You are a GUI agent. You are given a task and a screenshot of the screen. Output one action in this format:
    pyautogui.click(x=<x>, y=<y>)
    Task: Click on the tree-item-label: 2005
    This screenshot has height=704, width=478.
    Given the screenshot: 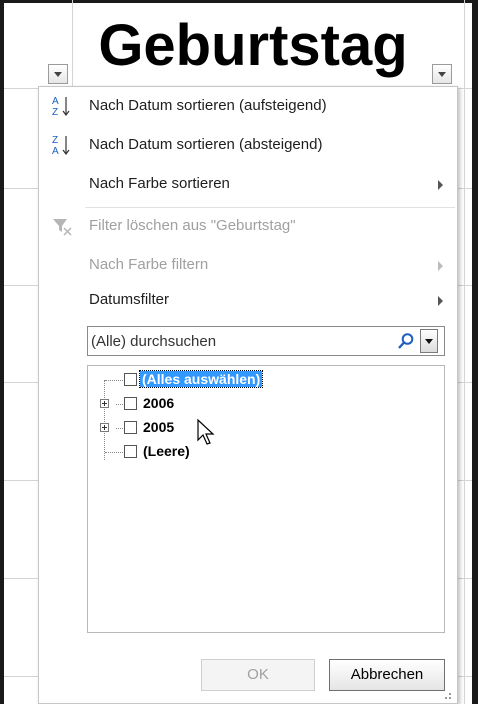 What is the action you would take?
    pyautogui.click(x=159, y=427)
    